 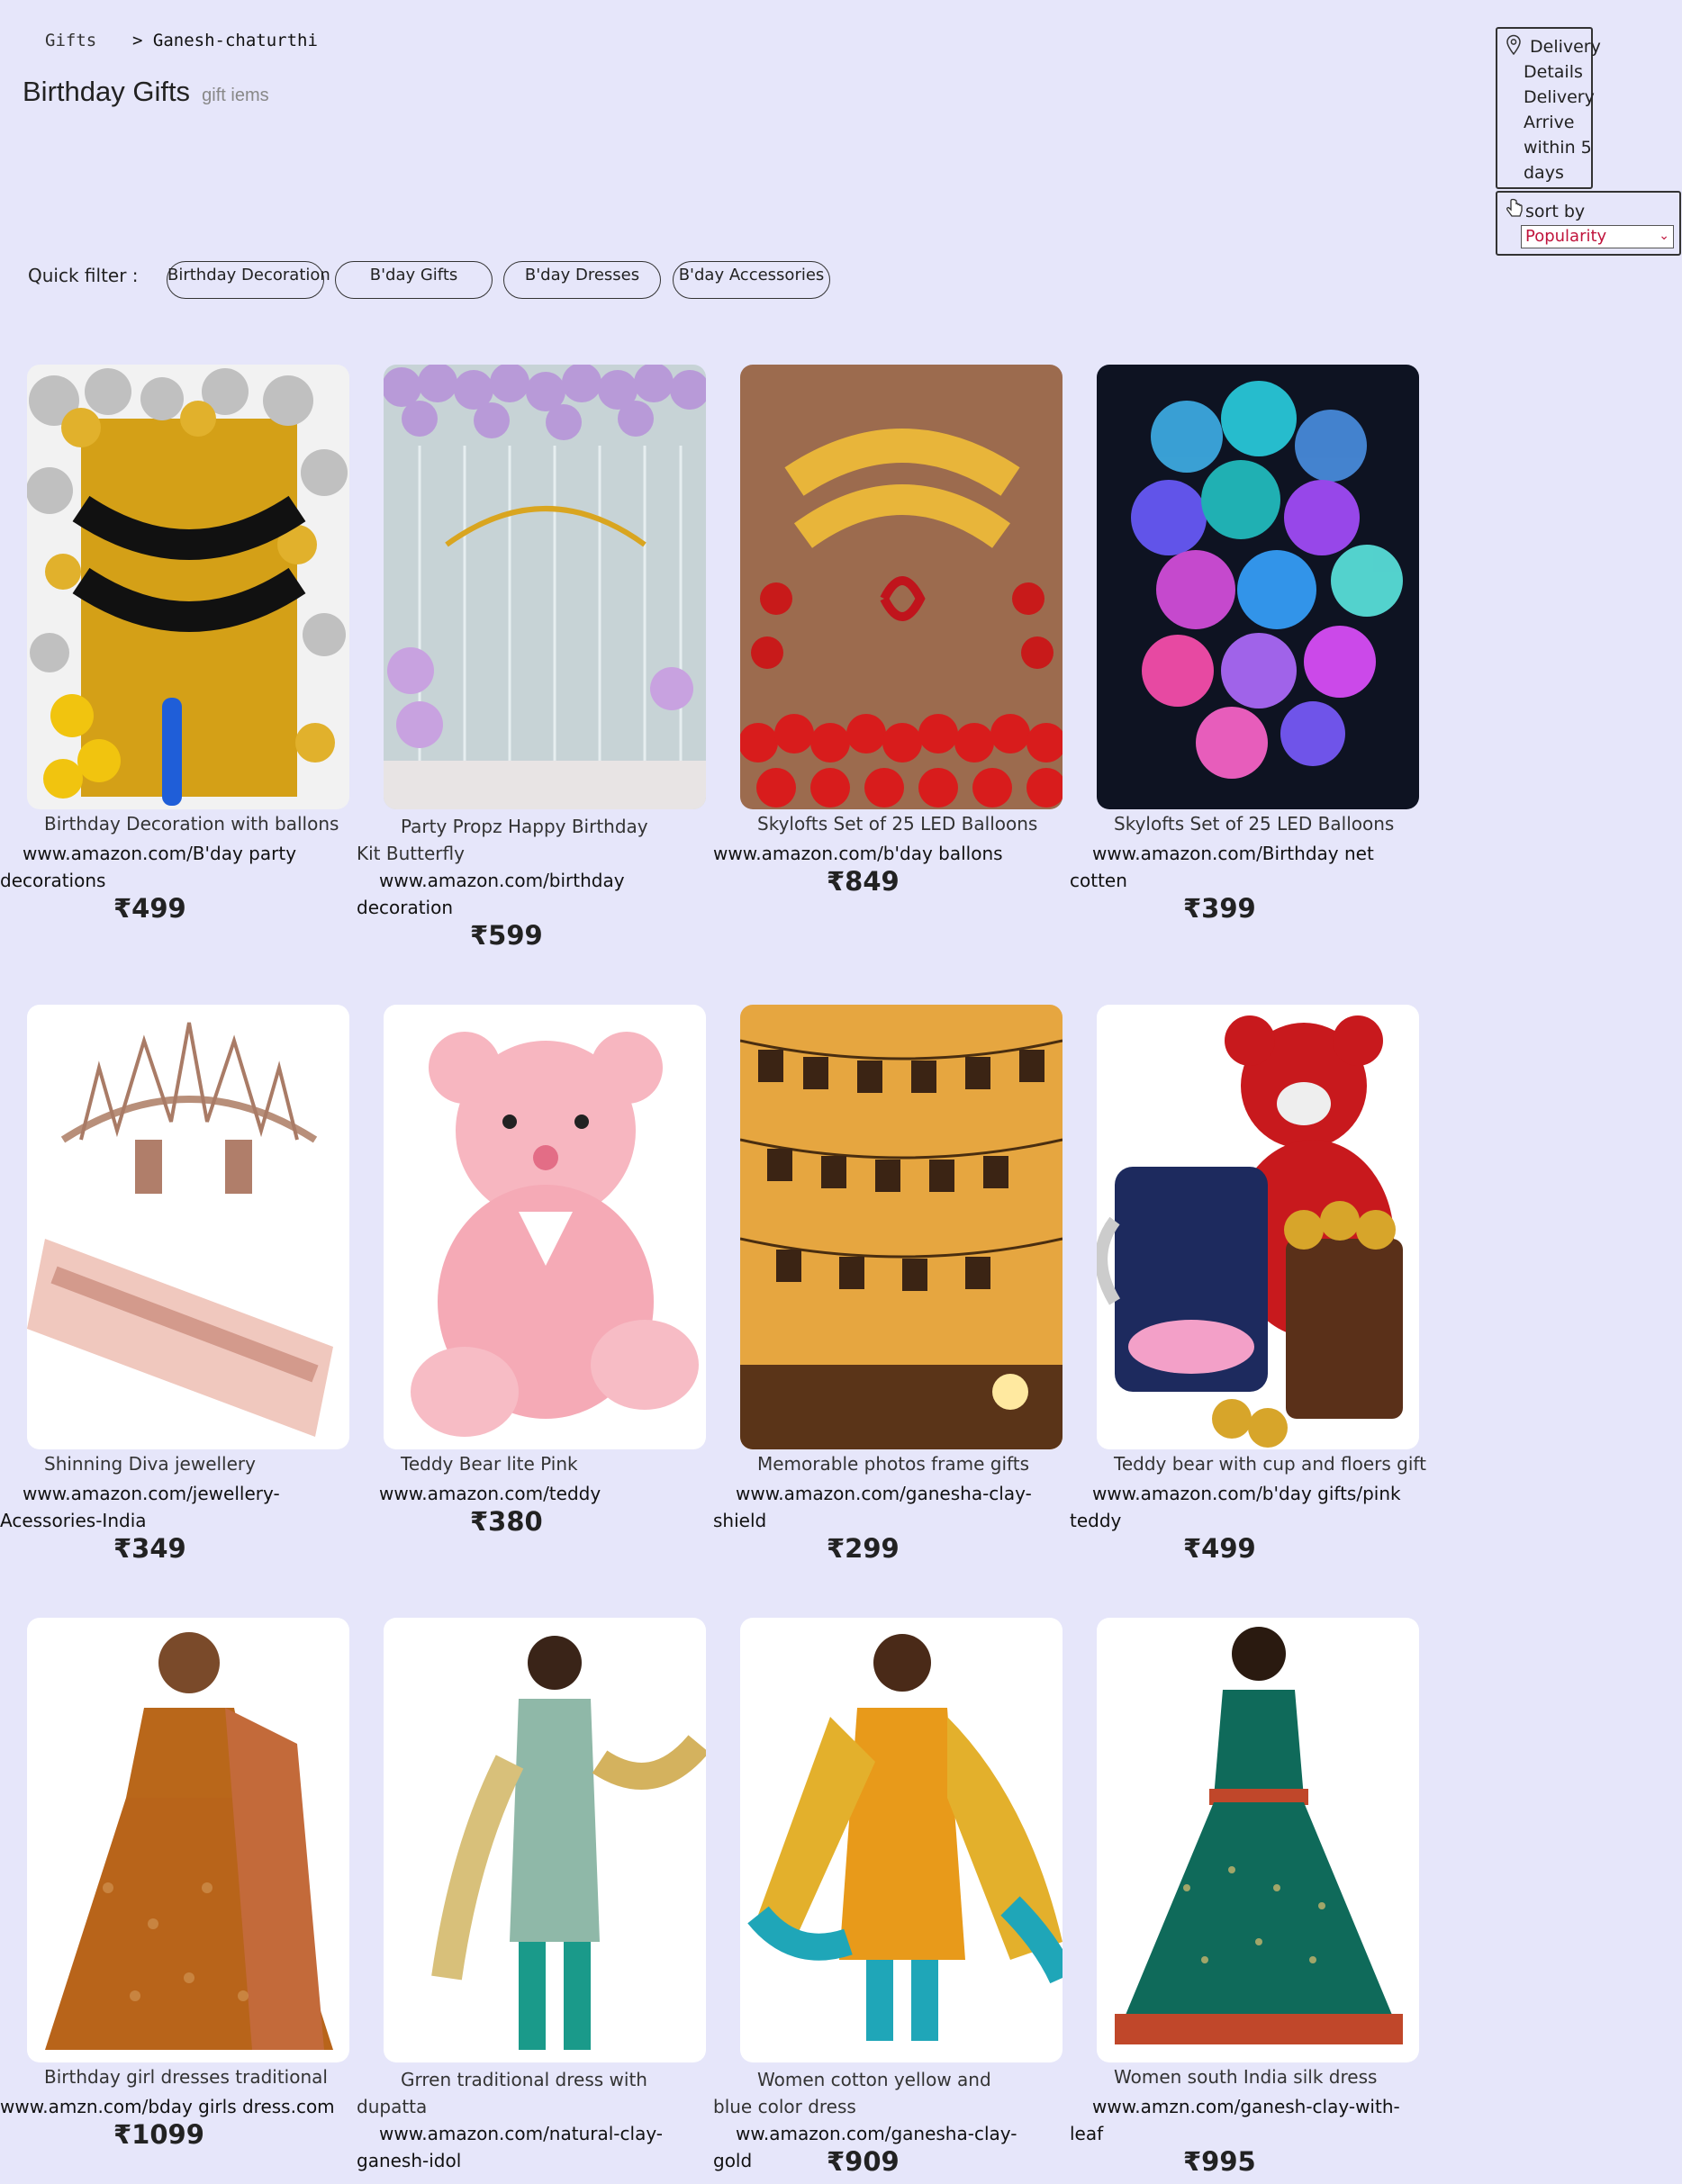 I want to click on sort-box: sort by Popularity ⌄, so click(x=1588, y=223).